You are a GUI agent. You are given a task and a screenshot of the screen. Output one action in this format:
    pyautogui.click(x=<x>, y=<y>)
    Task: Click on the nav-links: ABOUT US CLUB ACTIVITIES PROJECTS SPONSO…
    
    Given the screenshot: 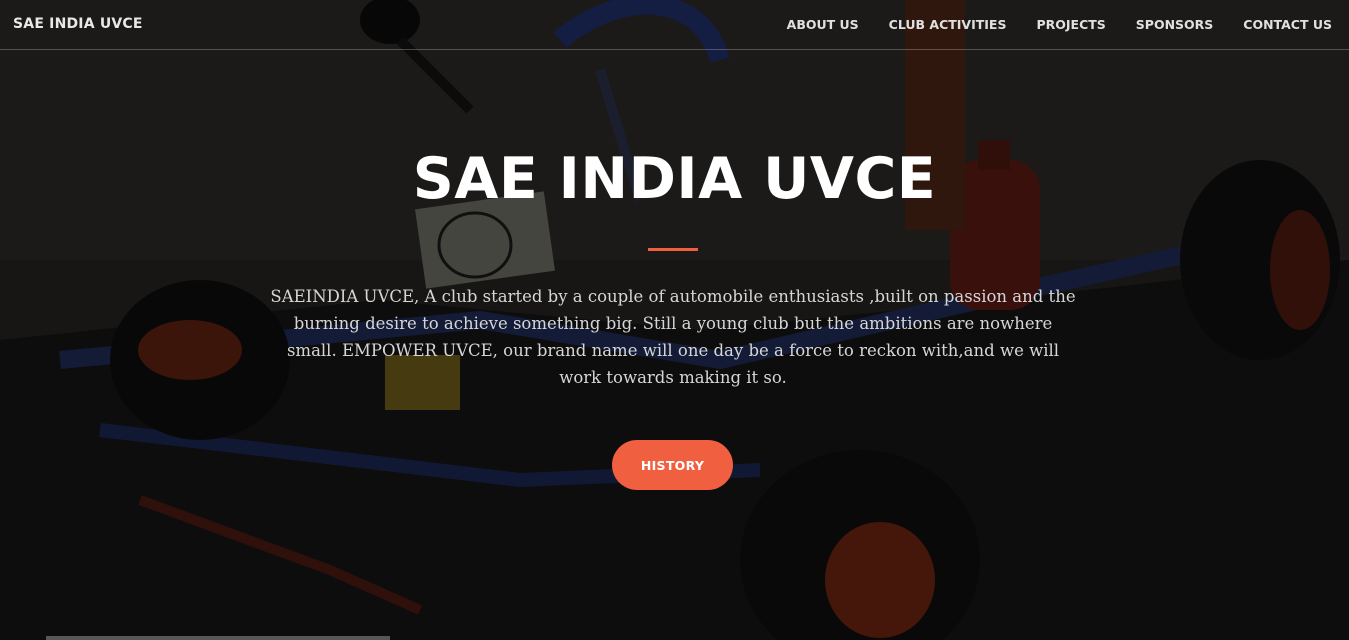 What is the action you would take?
    pyautogui.click(x=1044, y=24)
    